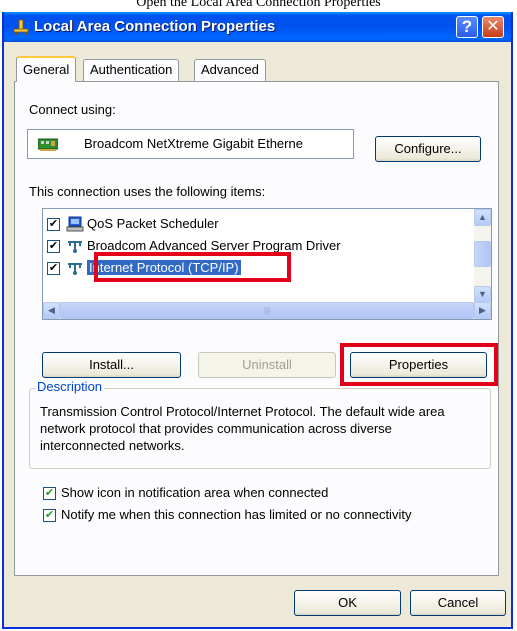 The image size is (517, 631). What do you see at coordinates (72, 109) in the screenshot?
I see `connect-using-label: Connect using:` at bounding box center [72, 109].